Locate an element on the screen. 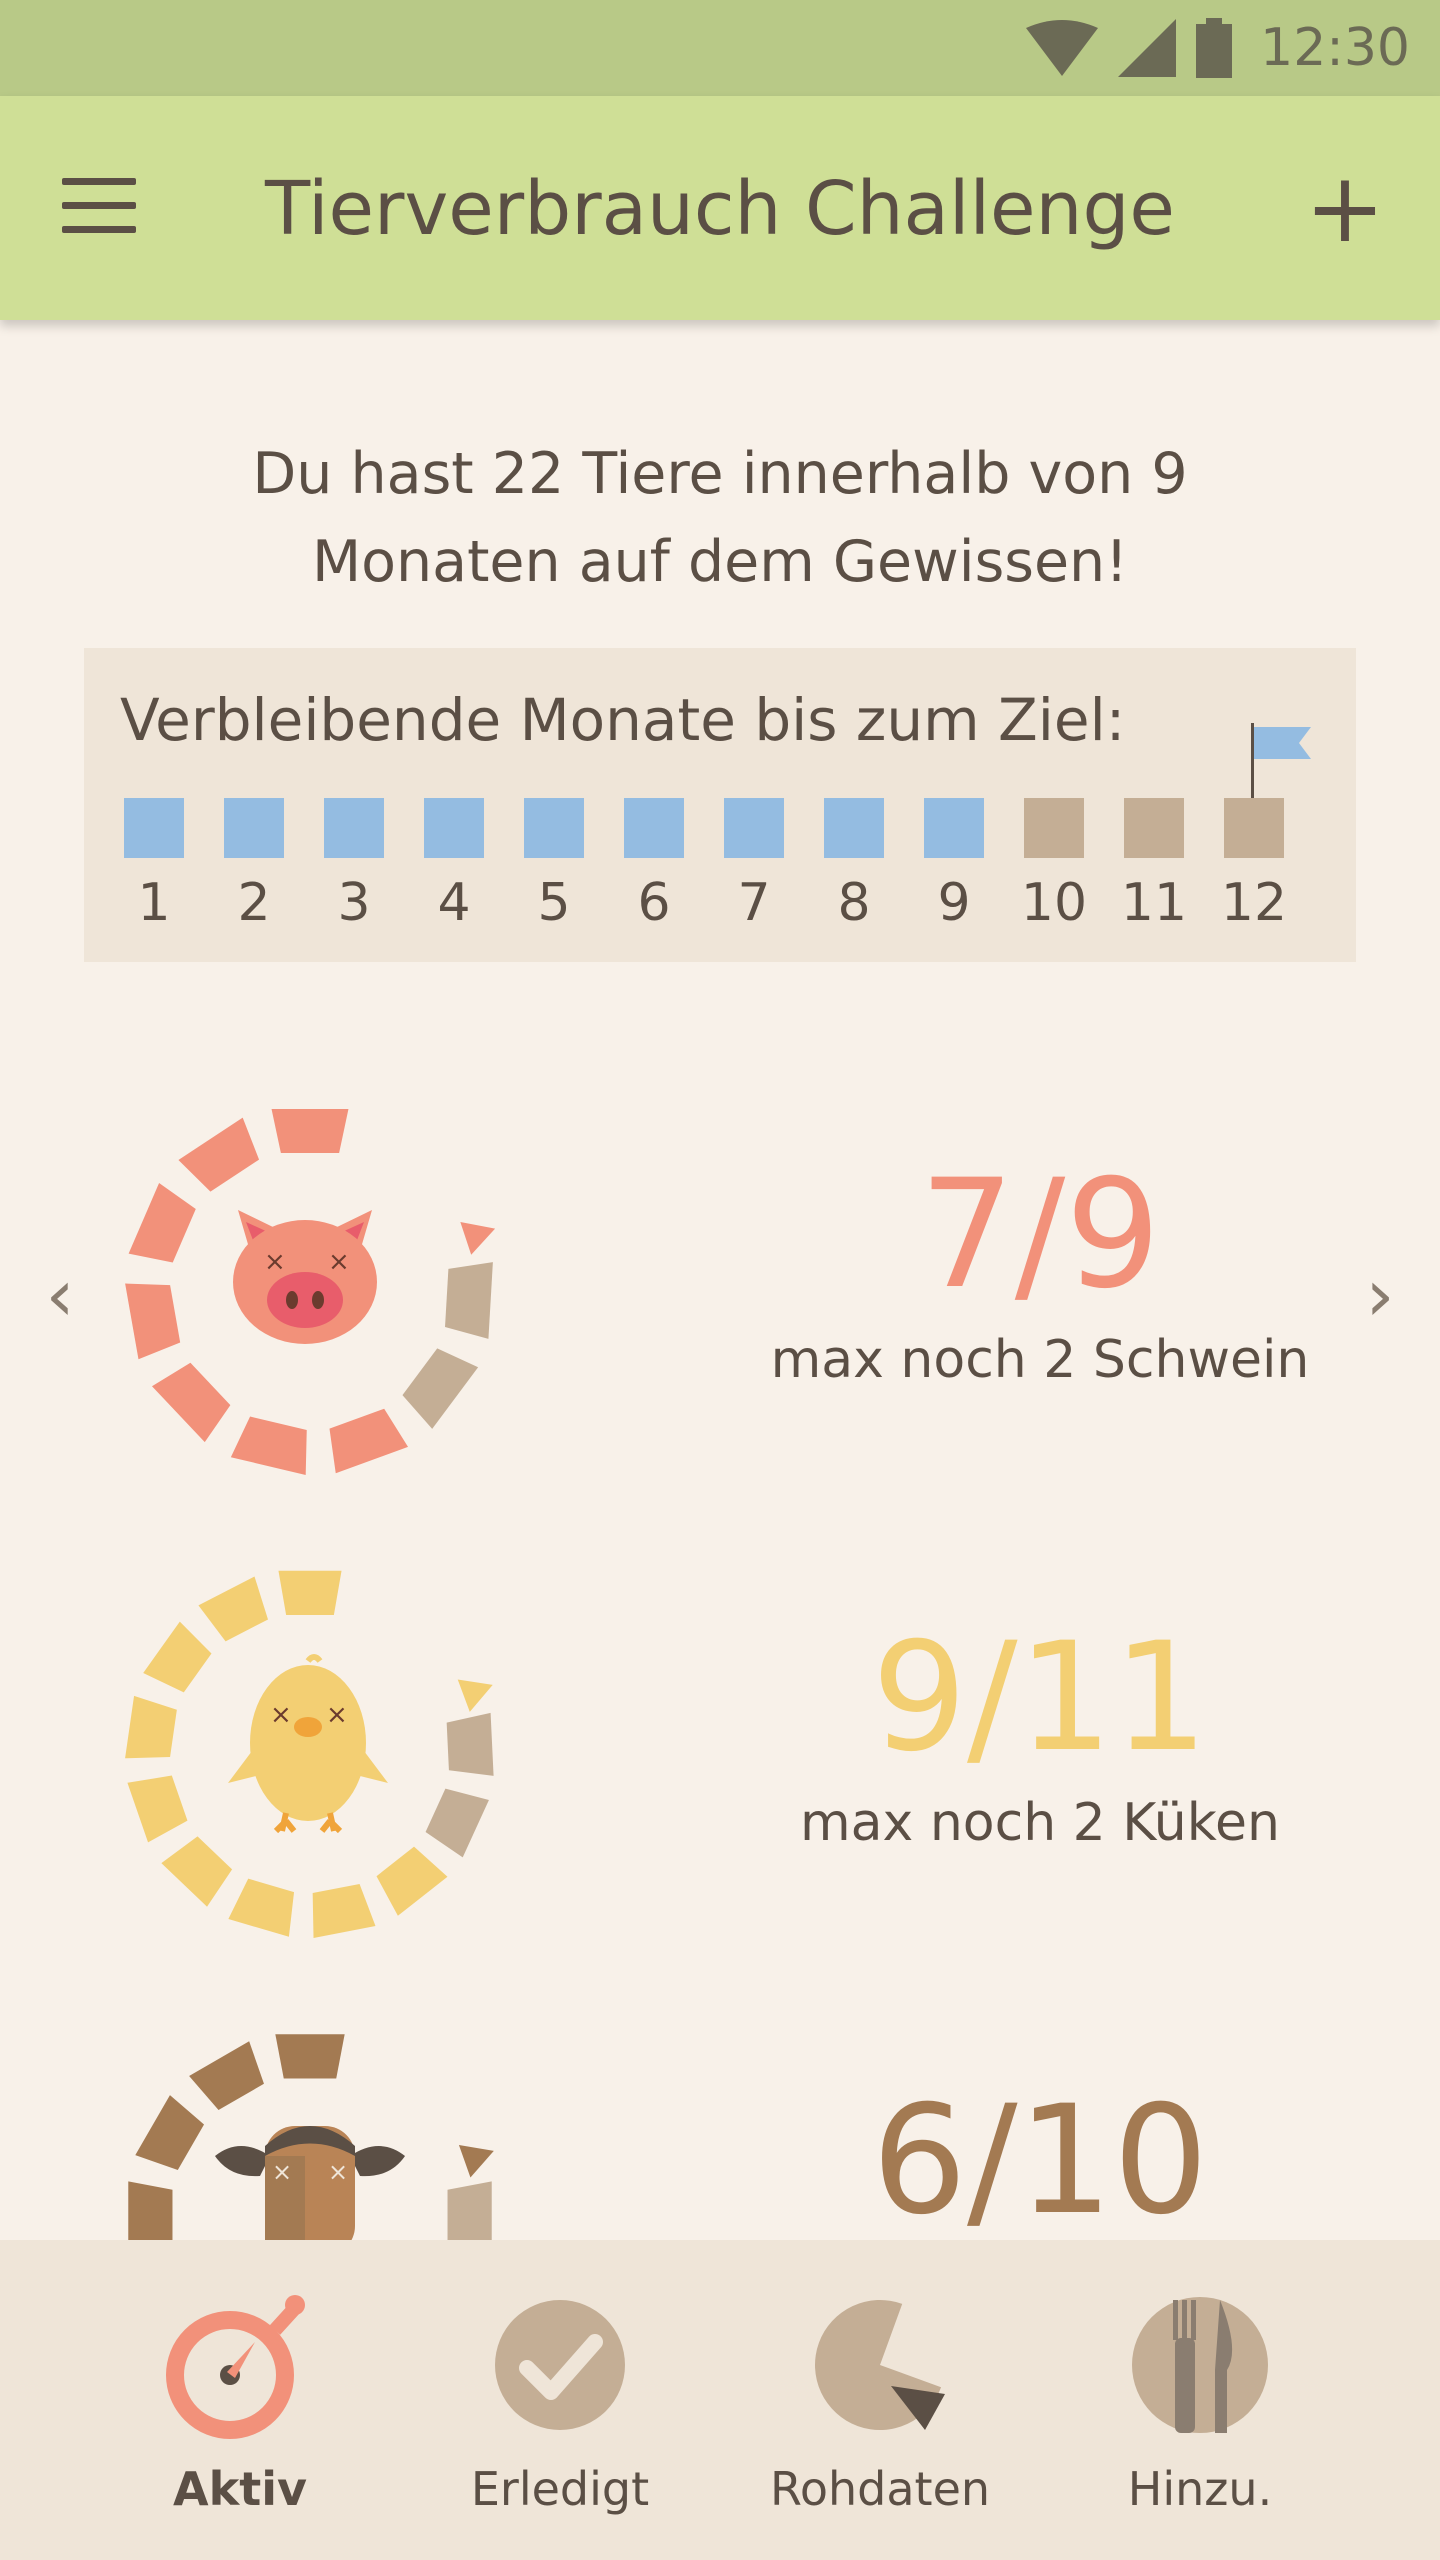 Image resolution: width=1440 pixels, height=2560 pixels. cow-count: 6/10 is located at coordinates (1040, 2161).